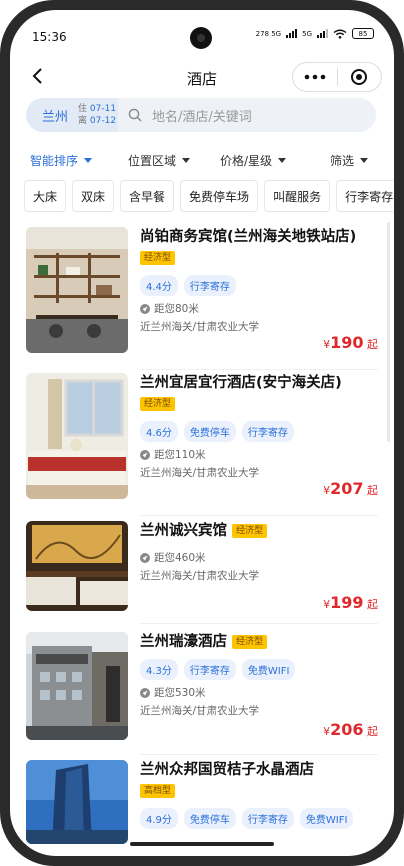 The height and width of the screenshot is (866, 404). I want to click on hotel-name-block: 兰州瑞濠酒店 经济型, so click(259, 642).